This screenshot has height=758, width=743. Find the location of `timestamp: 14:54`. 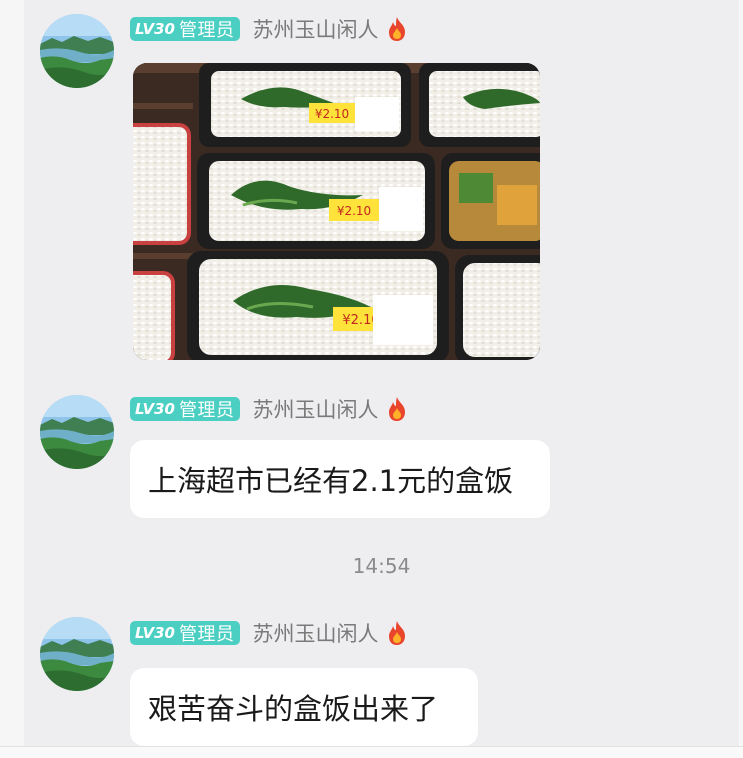

timestamp: 14:54 is located at coordinates (381, 566).